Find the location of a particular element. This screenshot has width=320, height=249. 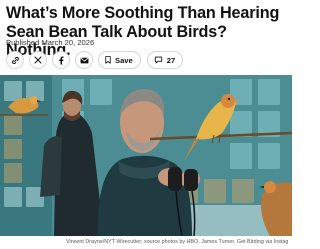

published-date: Published March 20, 2026 is located at coordinates (50, 42).